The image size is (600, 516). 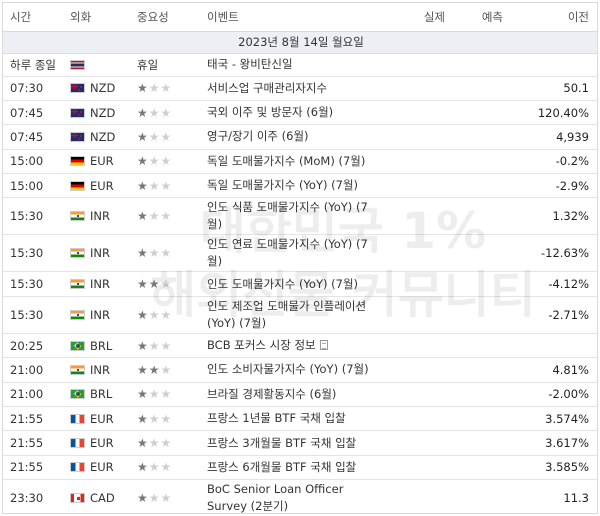 I want to click on row-event: 서비스업 구매관리자지수, so click(x=290, y=88).